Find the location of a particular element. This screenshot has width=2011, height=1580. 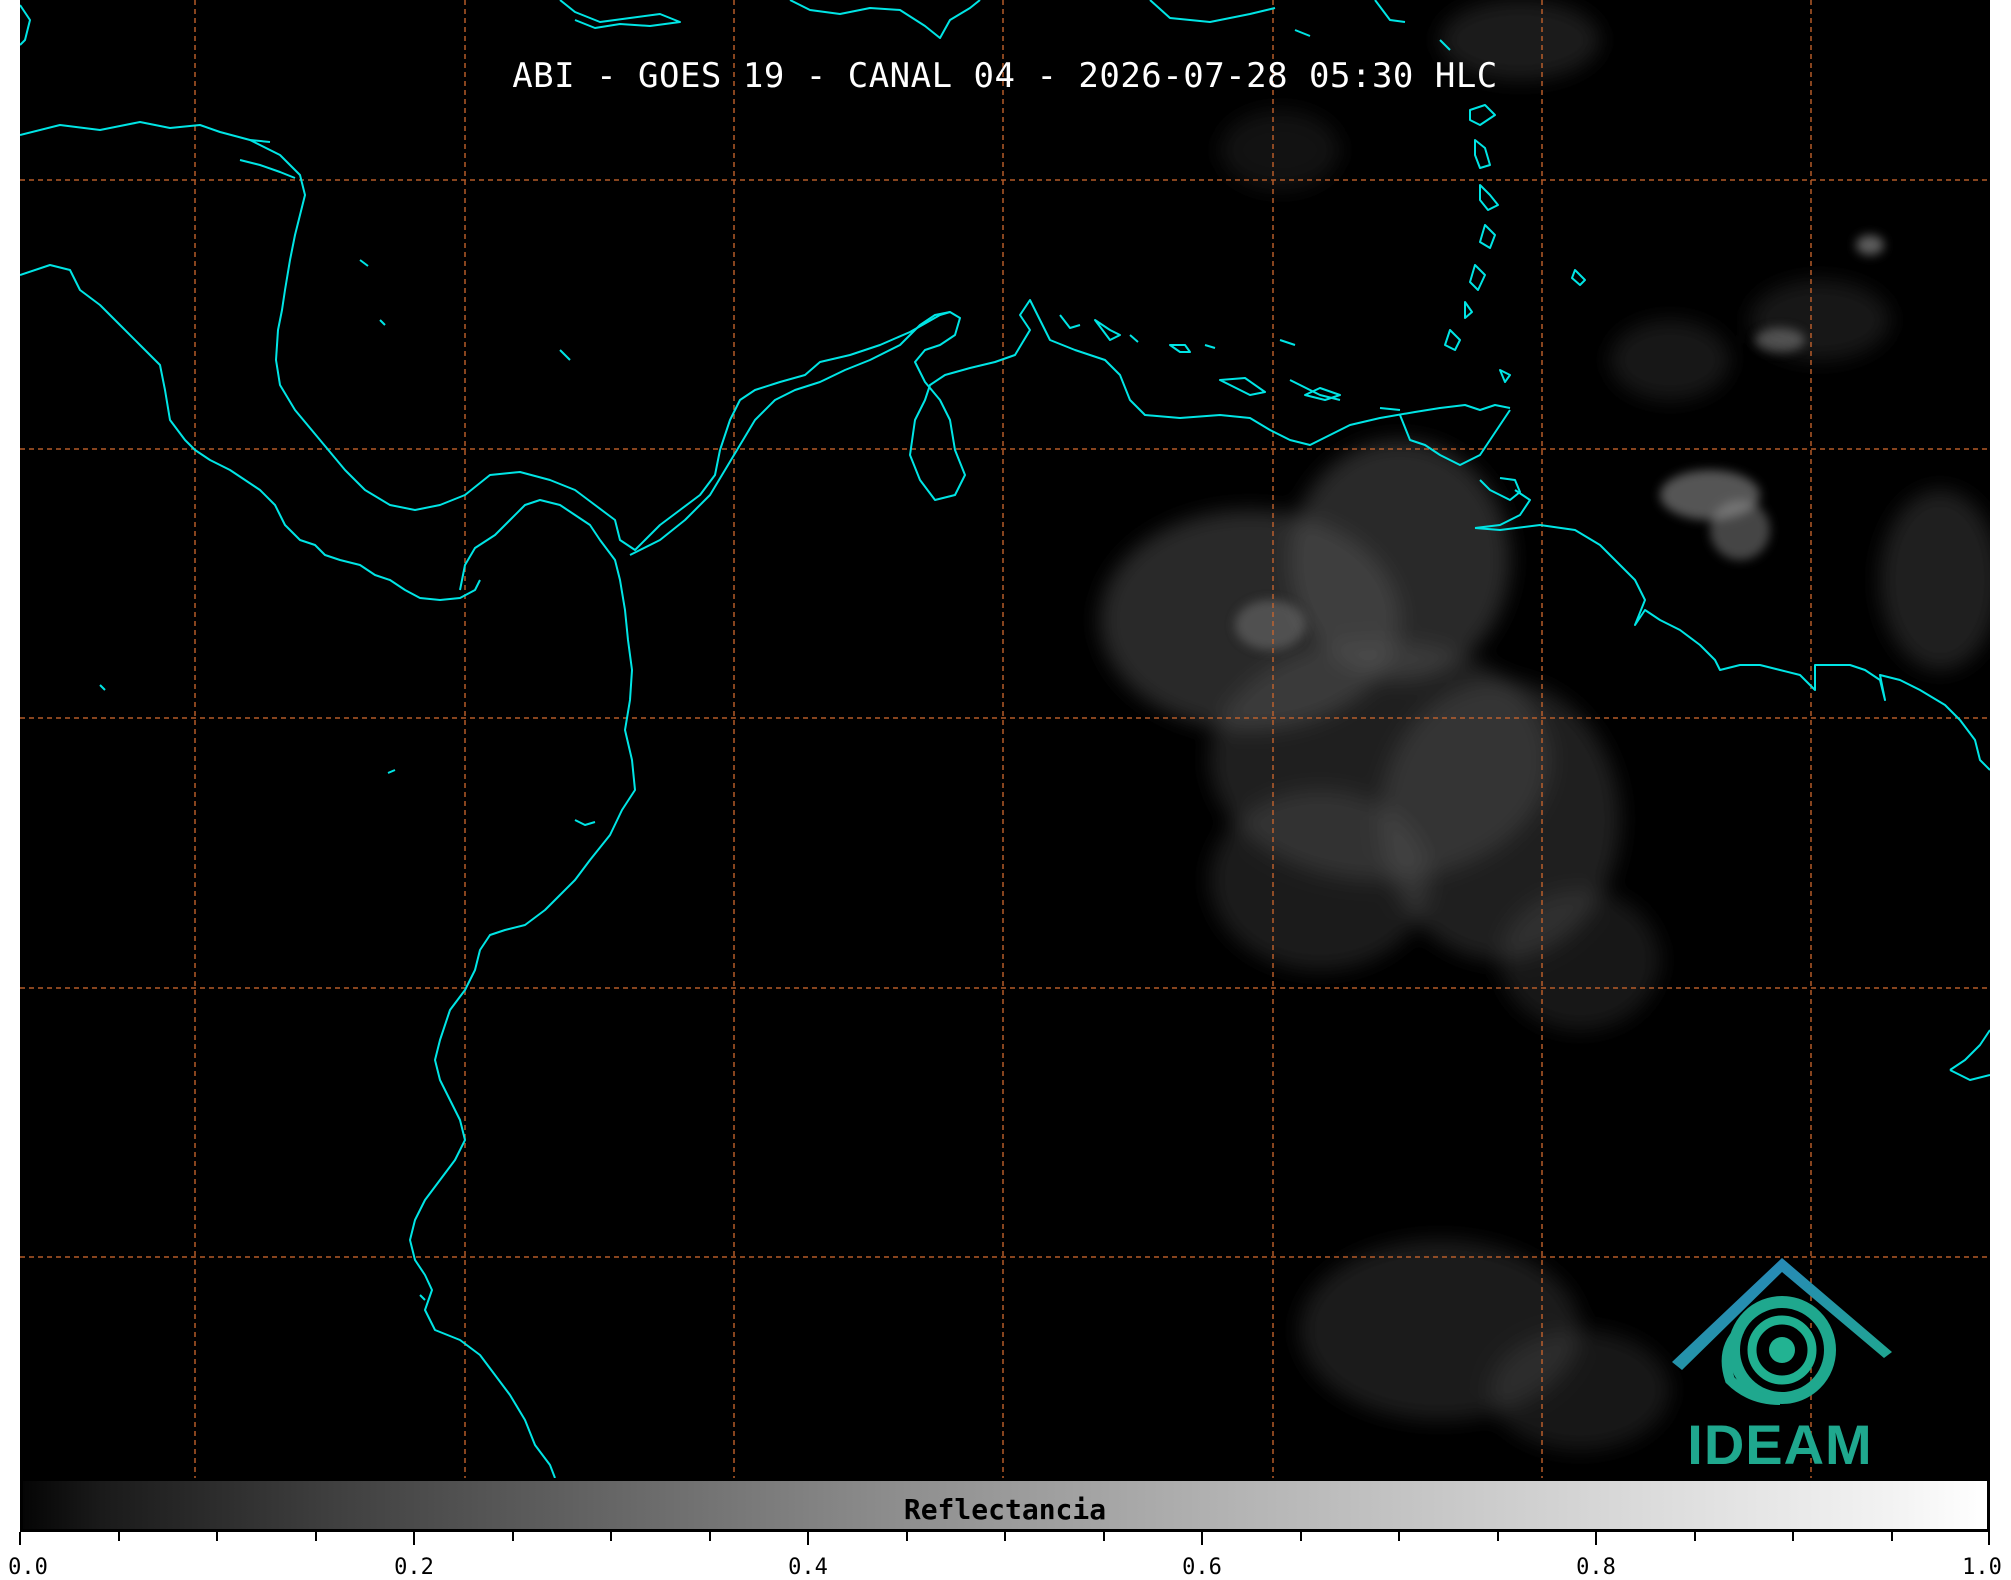

tick-label: 0.2 is located at coordinates (414, 1567).